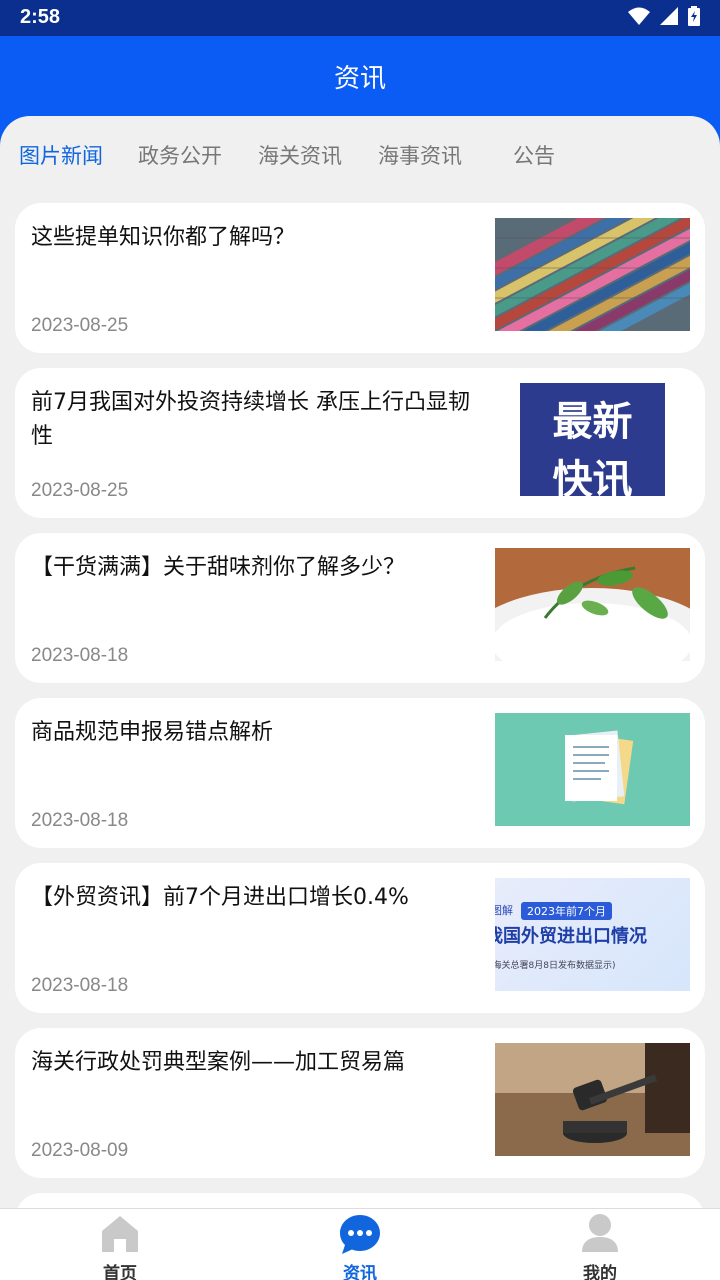 This screenshot has width=720, height=1280. What do you see at coordinates (152, 732) in the screenshot?
I see `news-title: 商品规范申报易错点解析` at bounding box center [152, 732].